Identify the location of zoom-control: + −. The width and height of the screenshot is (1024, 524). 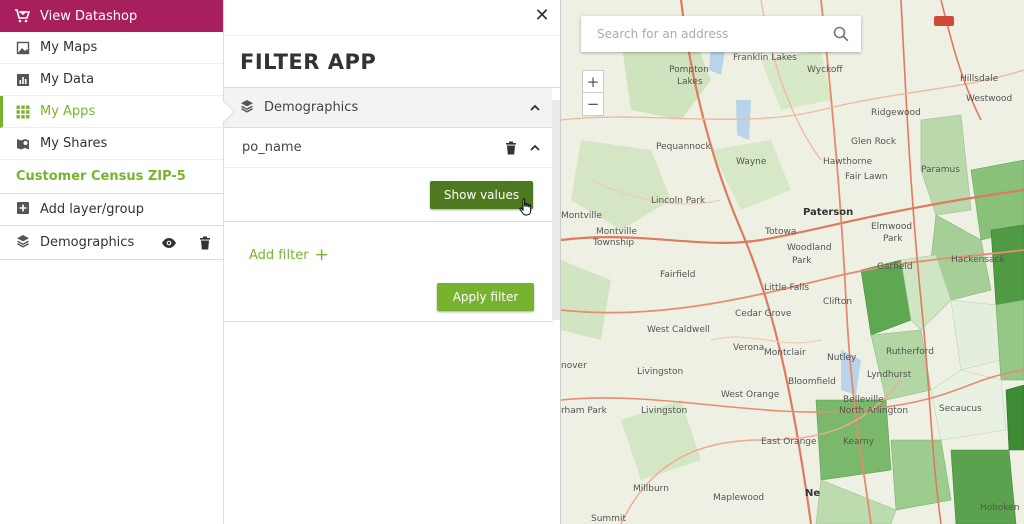
(593, 93).